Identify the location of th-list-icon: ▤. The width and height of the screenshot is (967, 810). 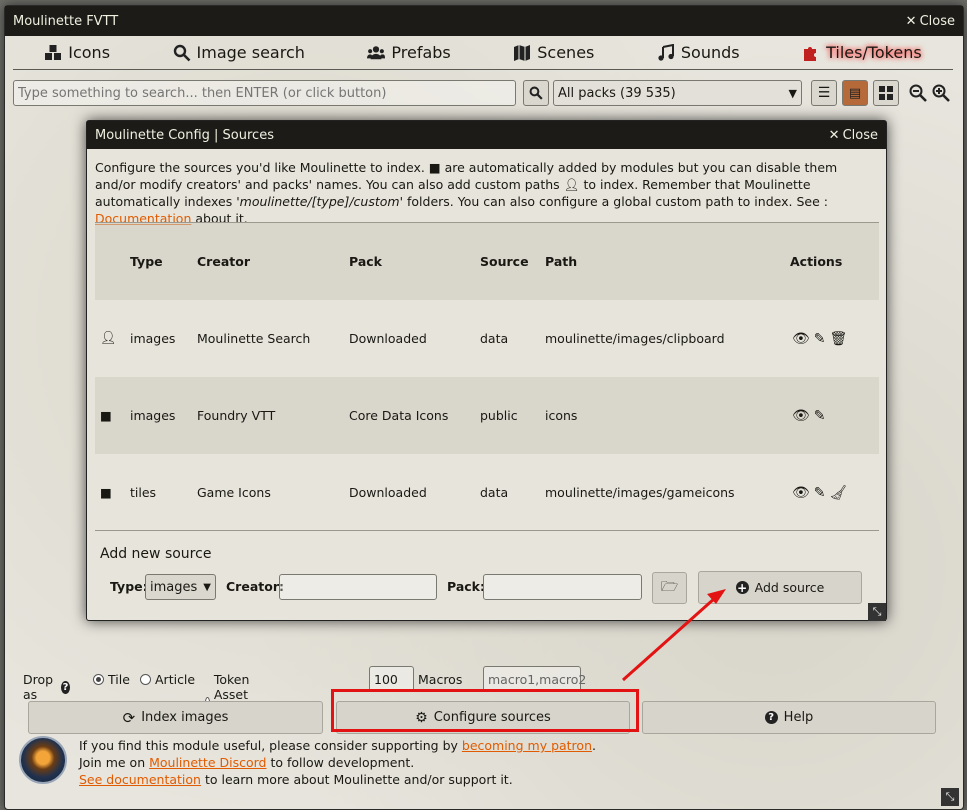
(855, 93).